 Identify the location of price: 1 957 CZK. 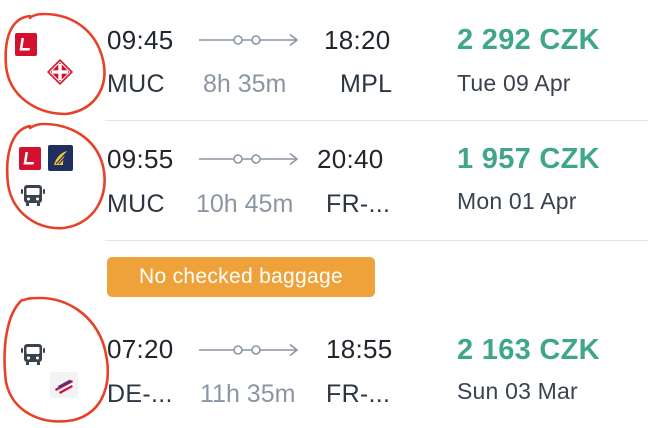
(528, 159).